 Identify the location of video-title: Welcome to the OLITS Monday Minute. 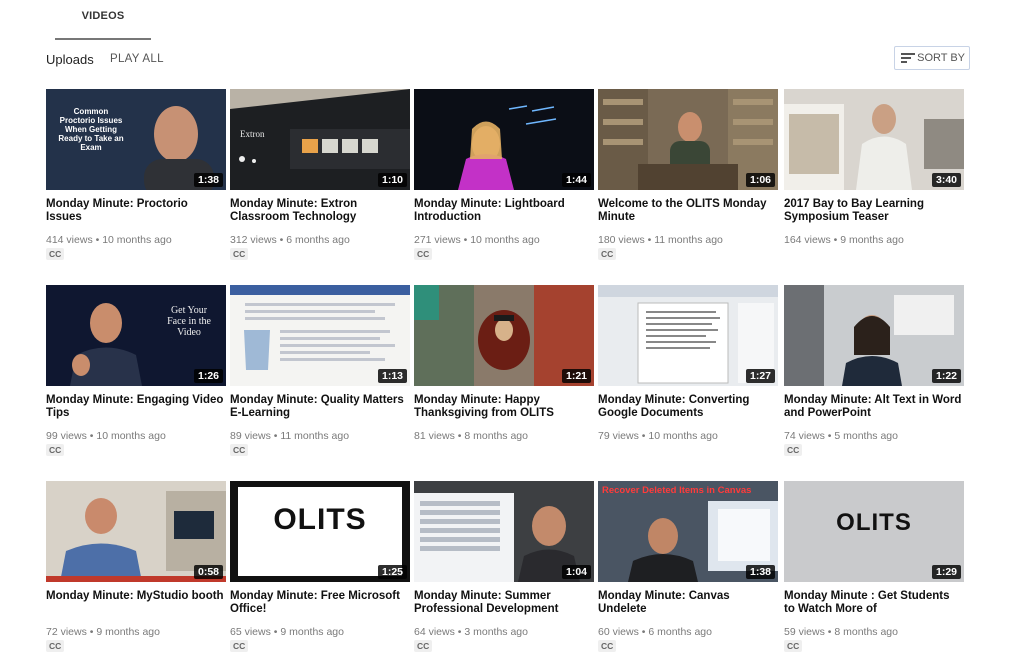
(687, 211).